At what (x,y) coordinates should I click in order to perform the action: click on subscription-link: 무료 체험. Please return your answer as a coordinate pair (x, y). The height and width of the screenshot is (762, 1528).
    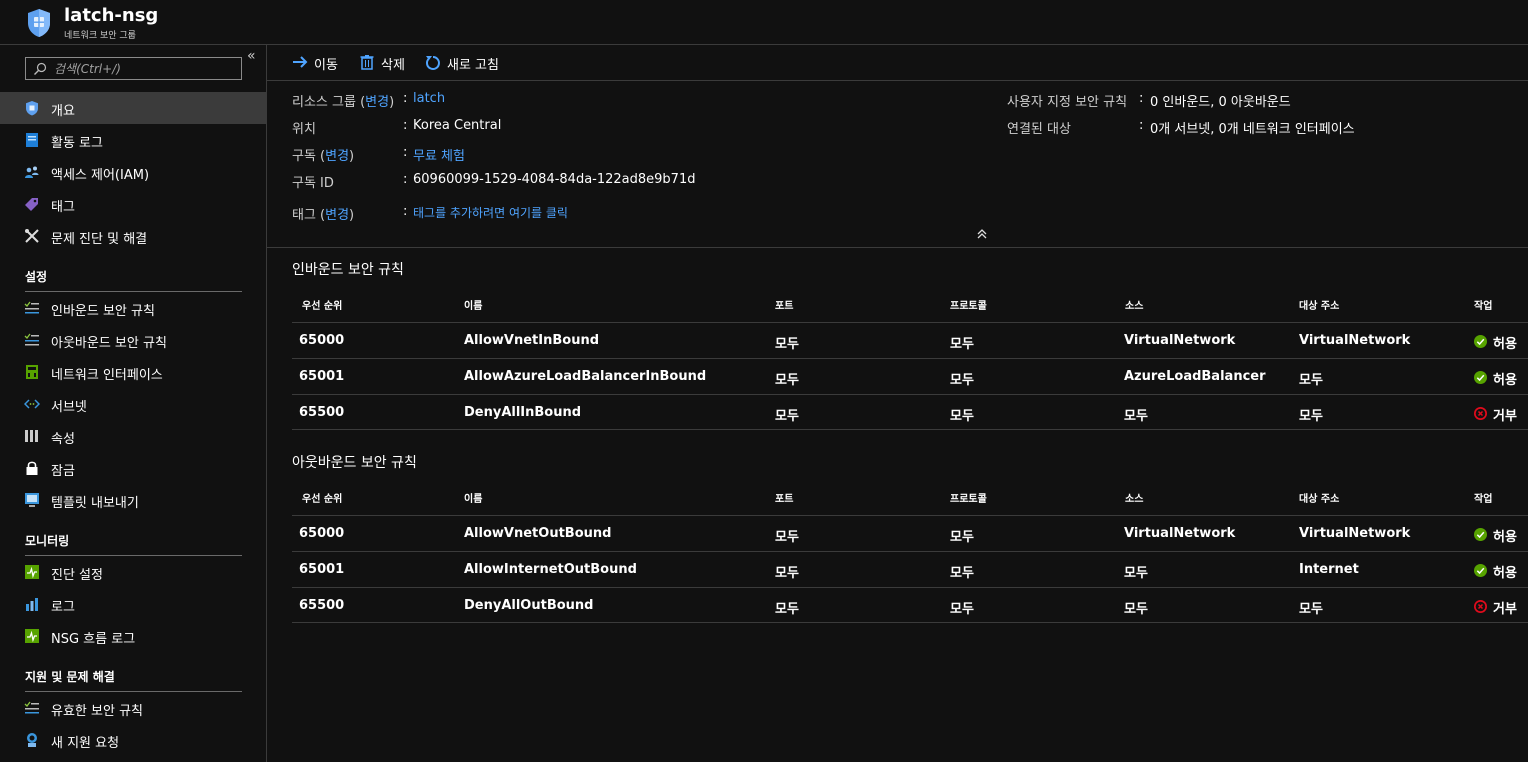
    Looking at the image, I should click on (439, 154).